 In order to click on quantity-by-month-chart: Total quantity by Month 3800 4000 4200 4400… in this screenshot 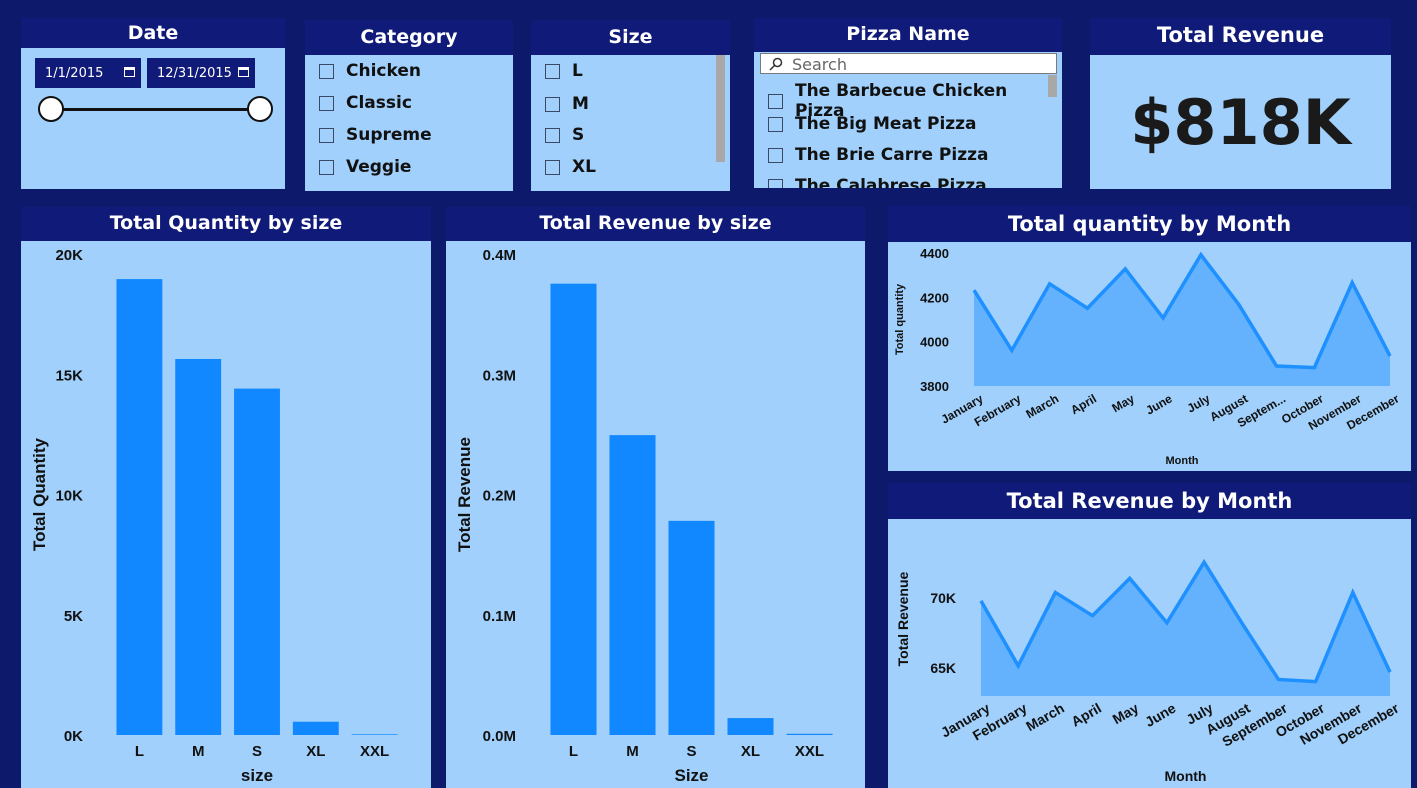, I will do `click(1149, 338)`.